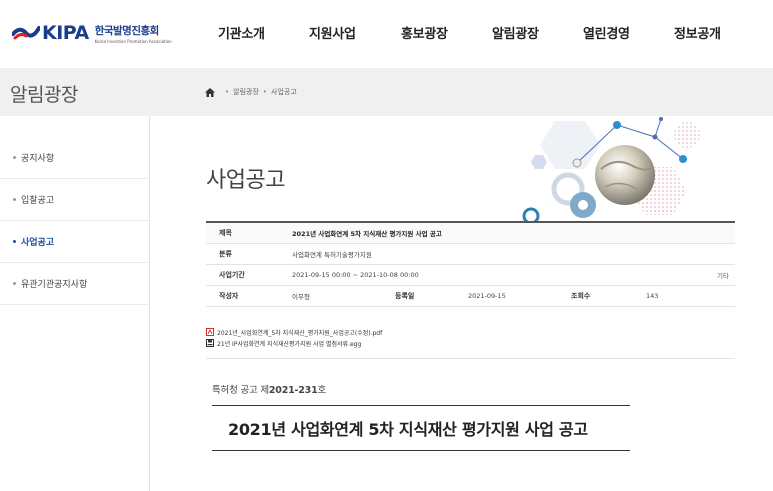  I want to click on period-label: 사업기간, so click(232, 275).